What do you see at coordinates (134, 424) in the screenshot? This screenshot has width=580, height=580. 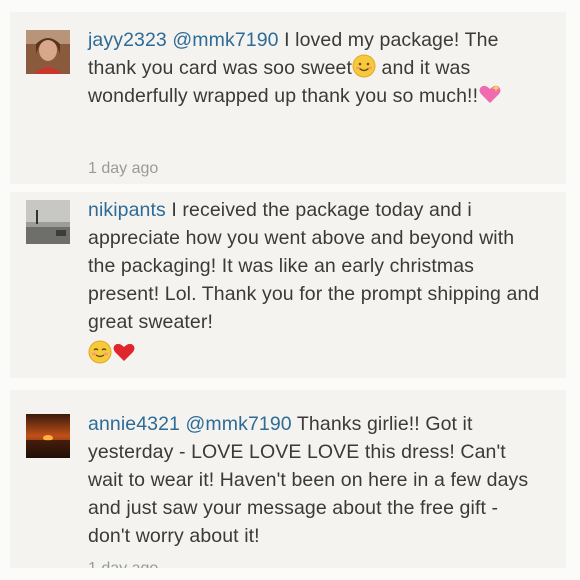 I see `username-link: annie4321` at bounding box center [134, 424].